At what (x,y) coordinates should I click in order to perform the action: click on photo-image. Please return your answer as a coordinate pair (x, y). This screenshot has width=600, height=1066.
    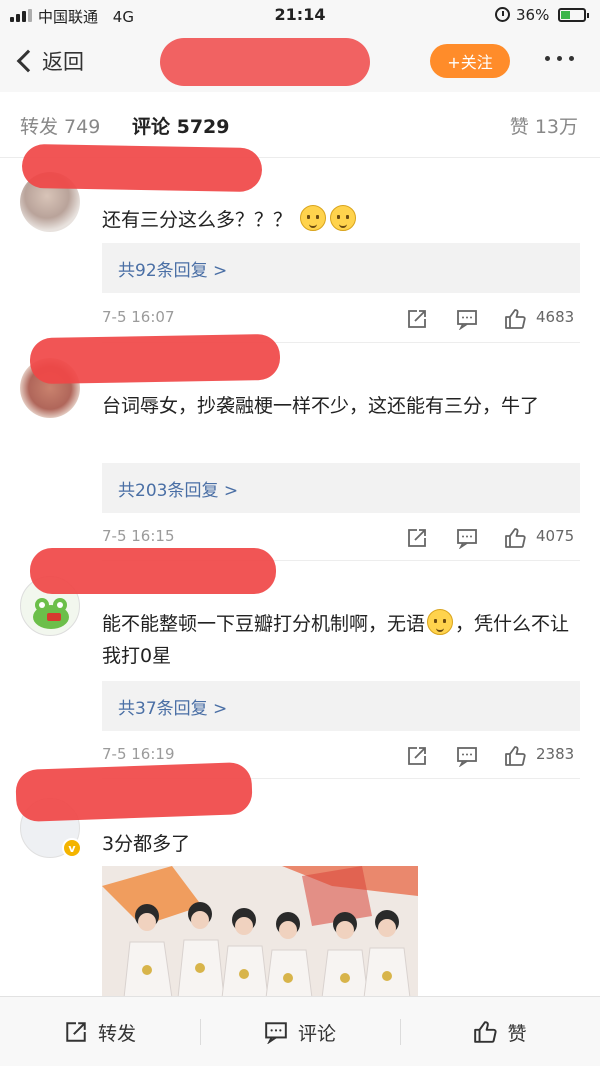
    Looking at the image, I should click on (260, 932).